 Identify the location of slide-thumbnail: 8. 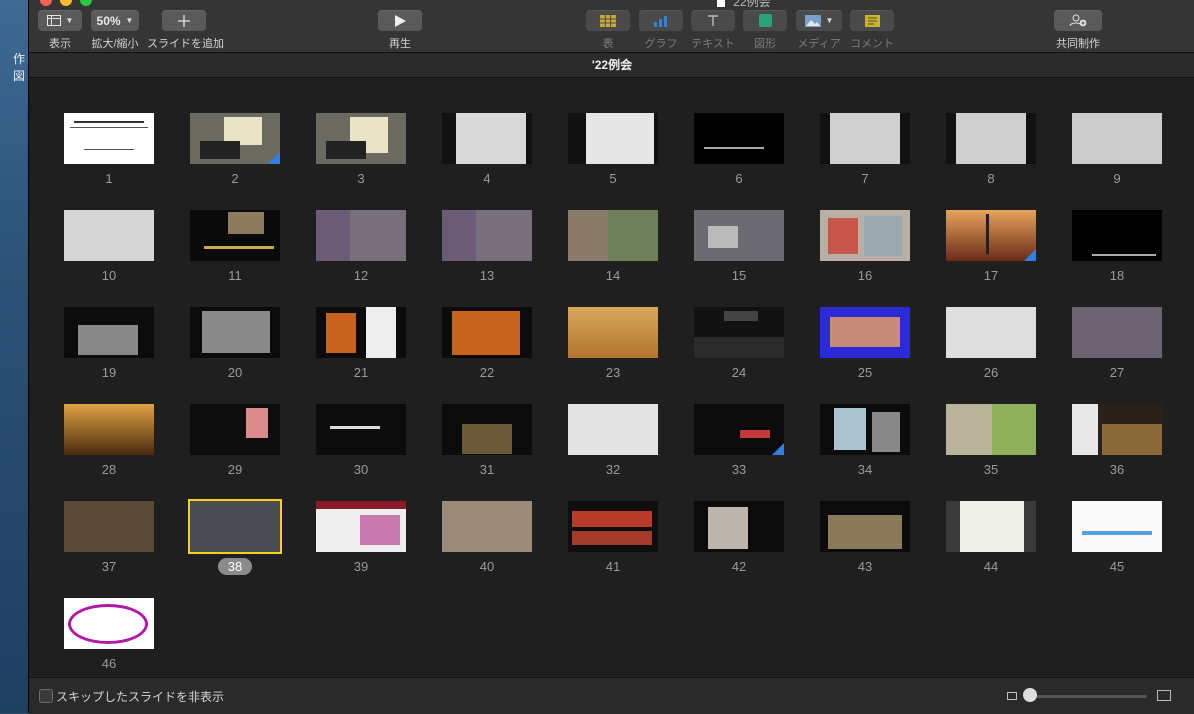
(991, 150).